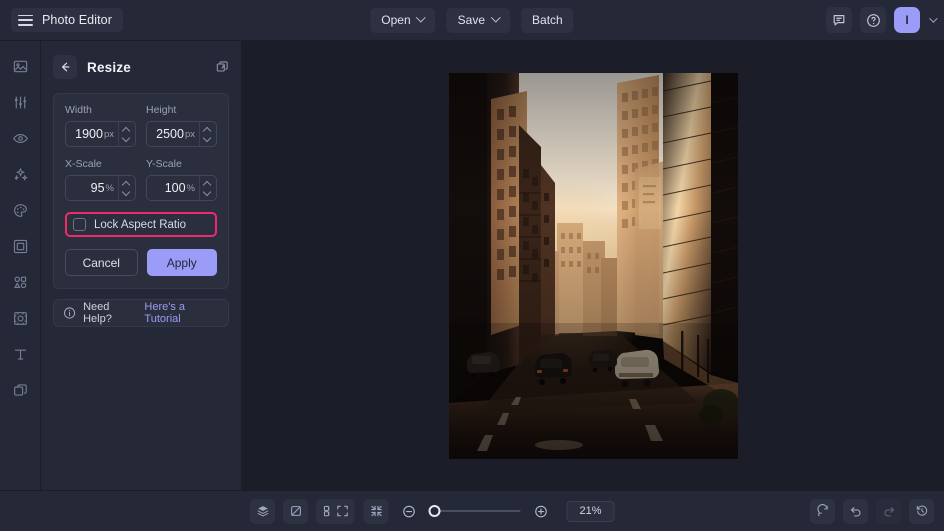  I want to click on top-bar: Photo Editor Open Save Batch I, so click(472, 20).